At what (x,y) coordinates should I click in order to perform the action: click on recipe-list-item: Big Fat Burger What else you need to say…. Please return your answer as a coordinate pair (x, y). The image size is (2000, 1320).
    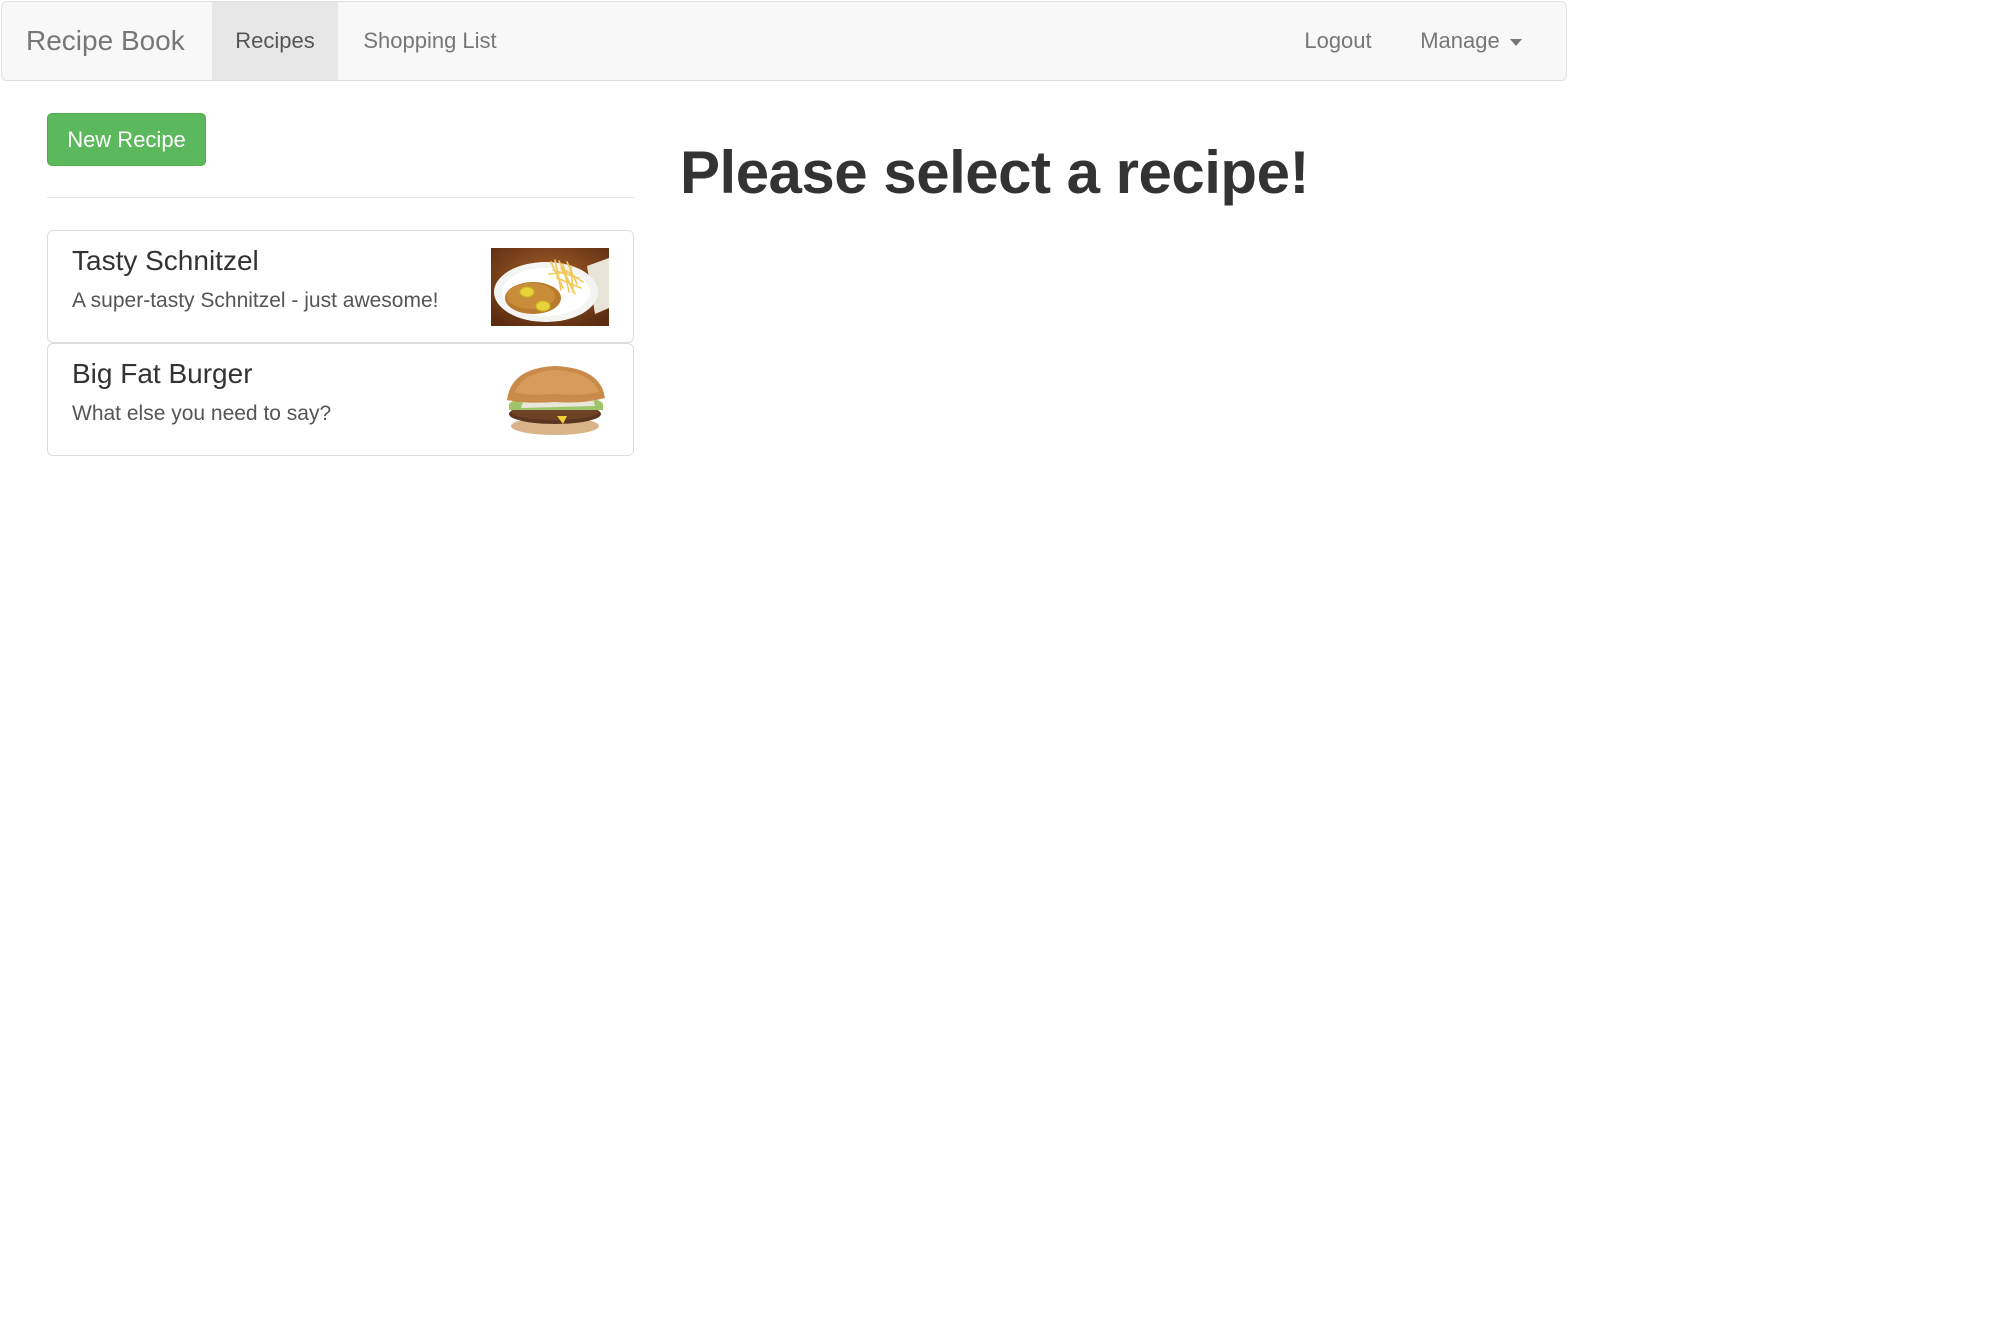
    Looking at the image, I should click on (340, 399).